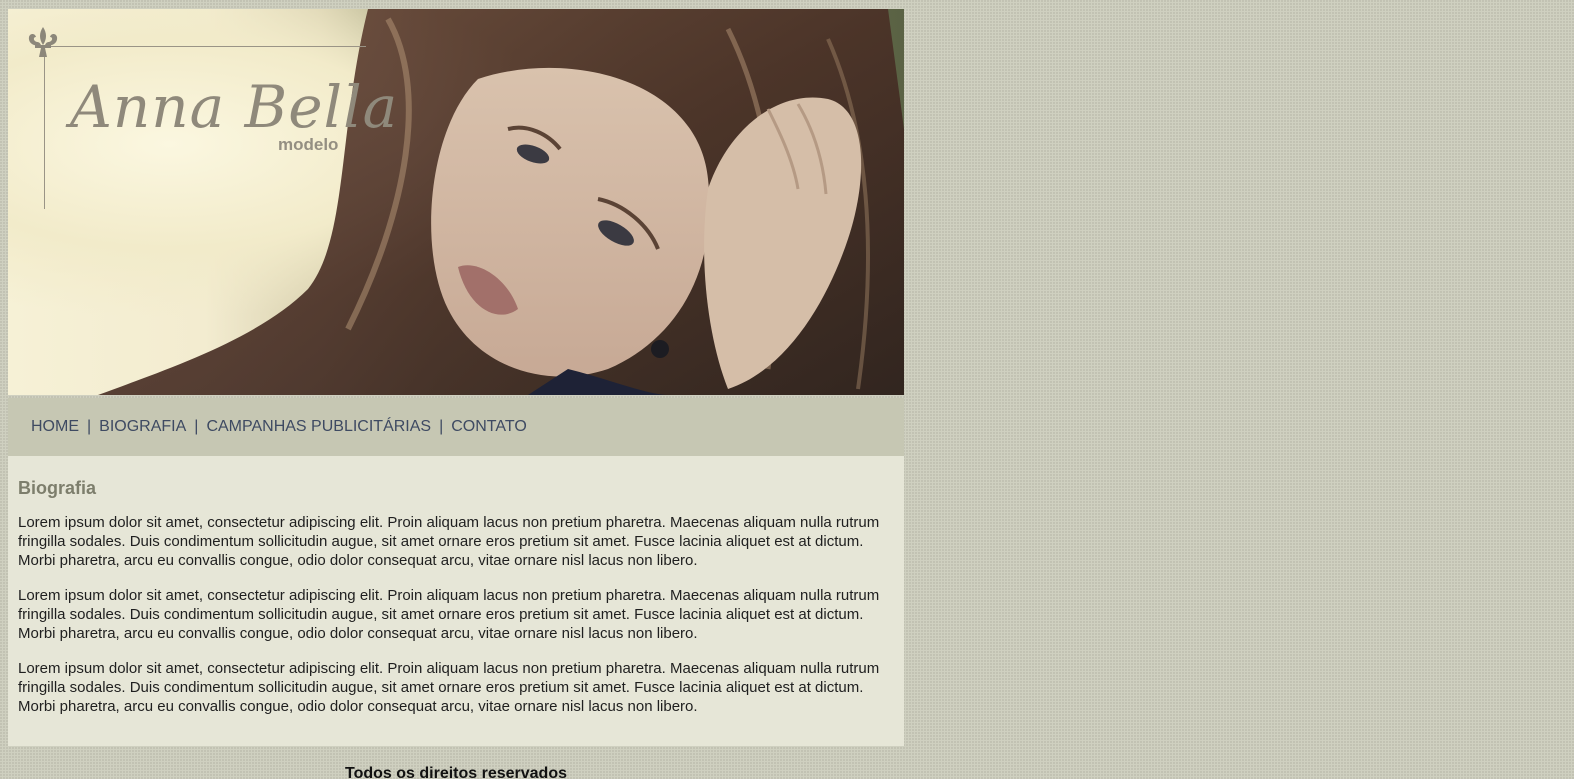 The image size is (1574, 779). Describe the element at coordinates (318, 427) in the screenshot. I see `nav-item-campanhas: CAMPANHAS PUBLICITÁRIAS` at that location.